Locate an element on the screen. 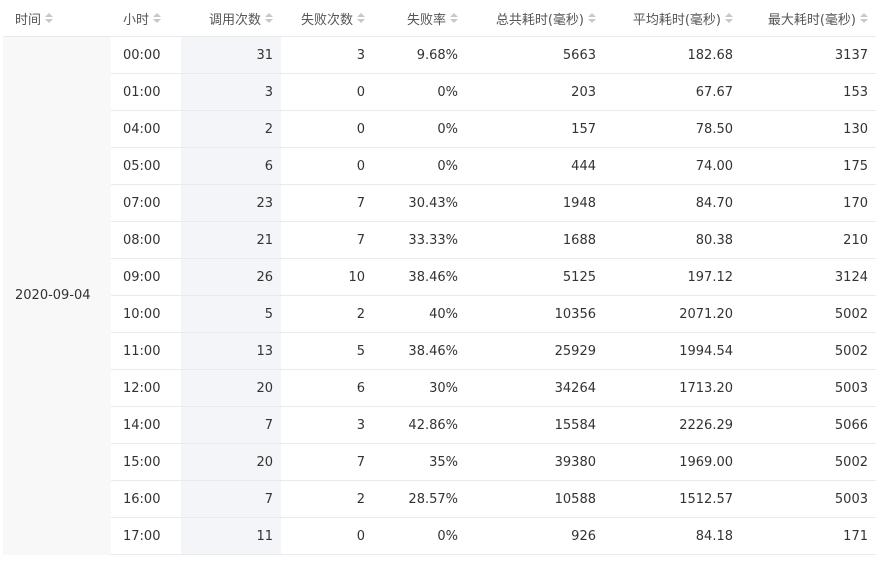 The height and width of the screenshot is (567, 890). table-row: 01:00 3 0 0% 203 67.67 153 is located at coordinates (439, 92).